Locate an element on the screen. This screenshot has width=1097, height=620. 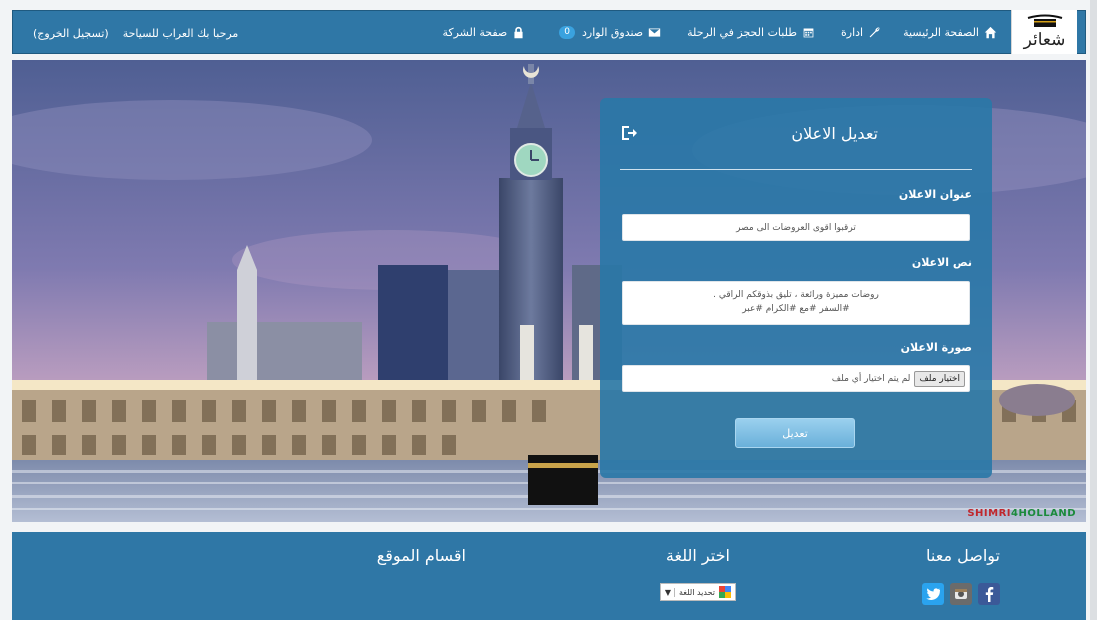
sections-title: اقسام الموقع is located at coordinates (421, 555).